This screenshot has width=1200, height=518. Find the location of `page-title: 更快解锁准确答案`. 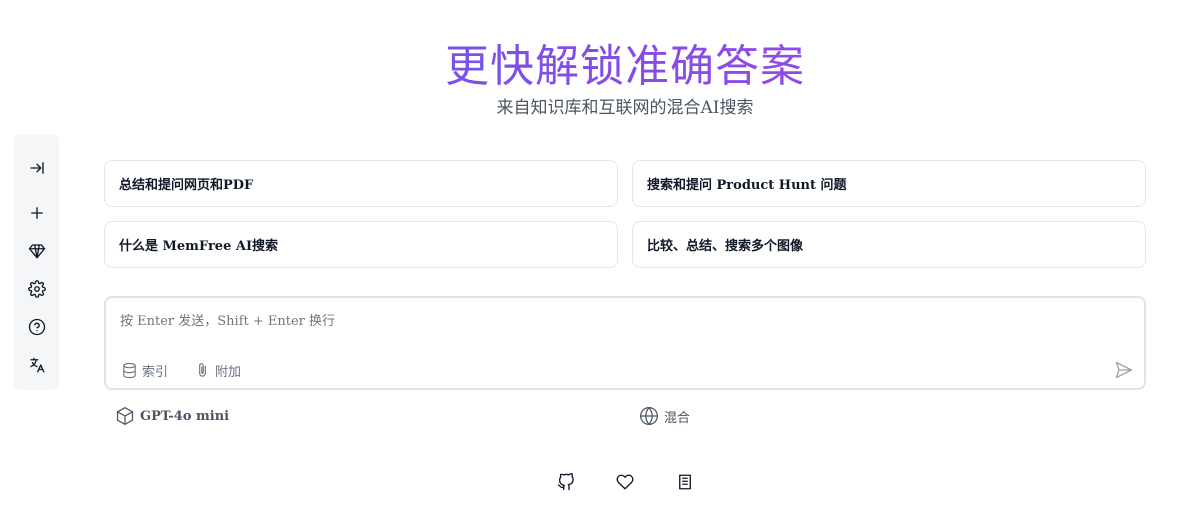

page-title: 更快解锁准确答案 is located at coordinates (600, 62).